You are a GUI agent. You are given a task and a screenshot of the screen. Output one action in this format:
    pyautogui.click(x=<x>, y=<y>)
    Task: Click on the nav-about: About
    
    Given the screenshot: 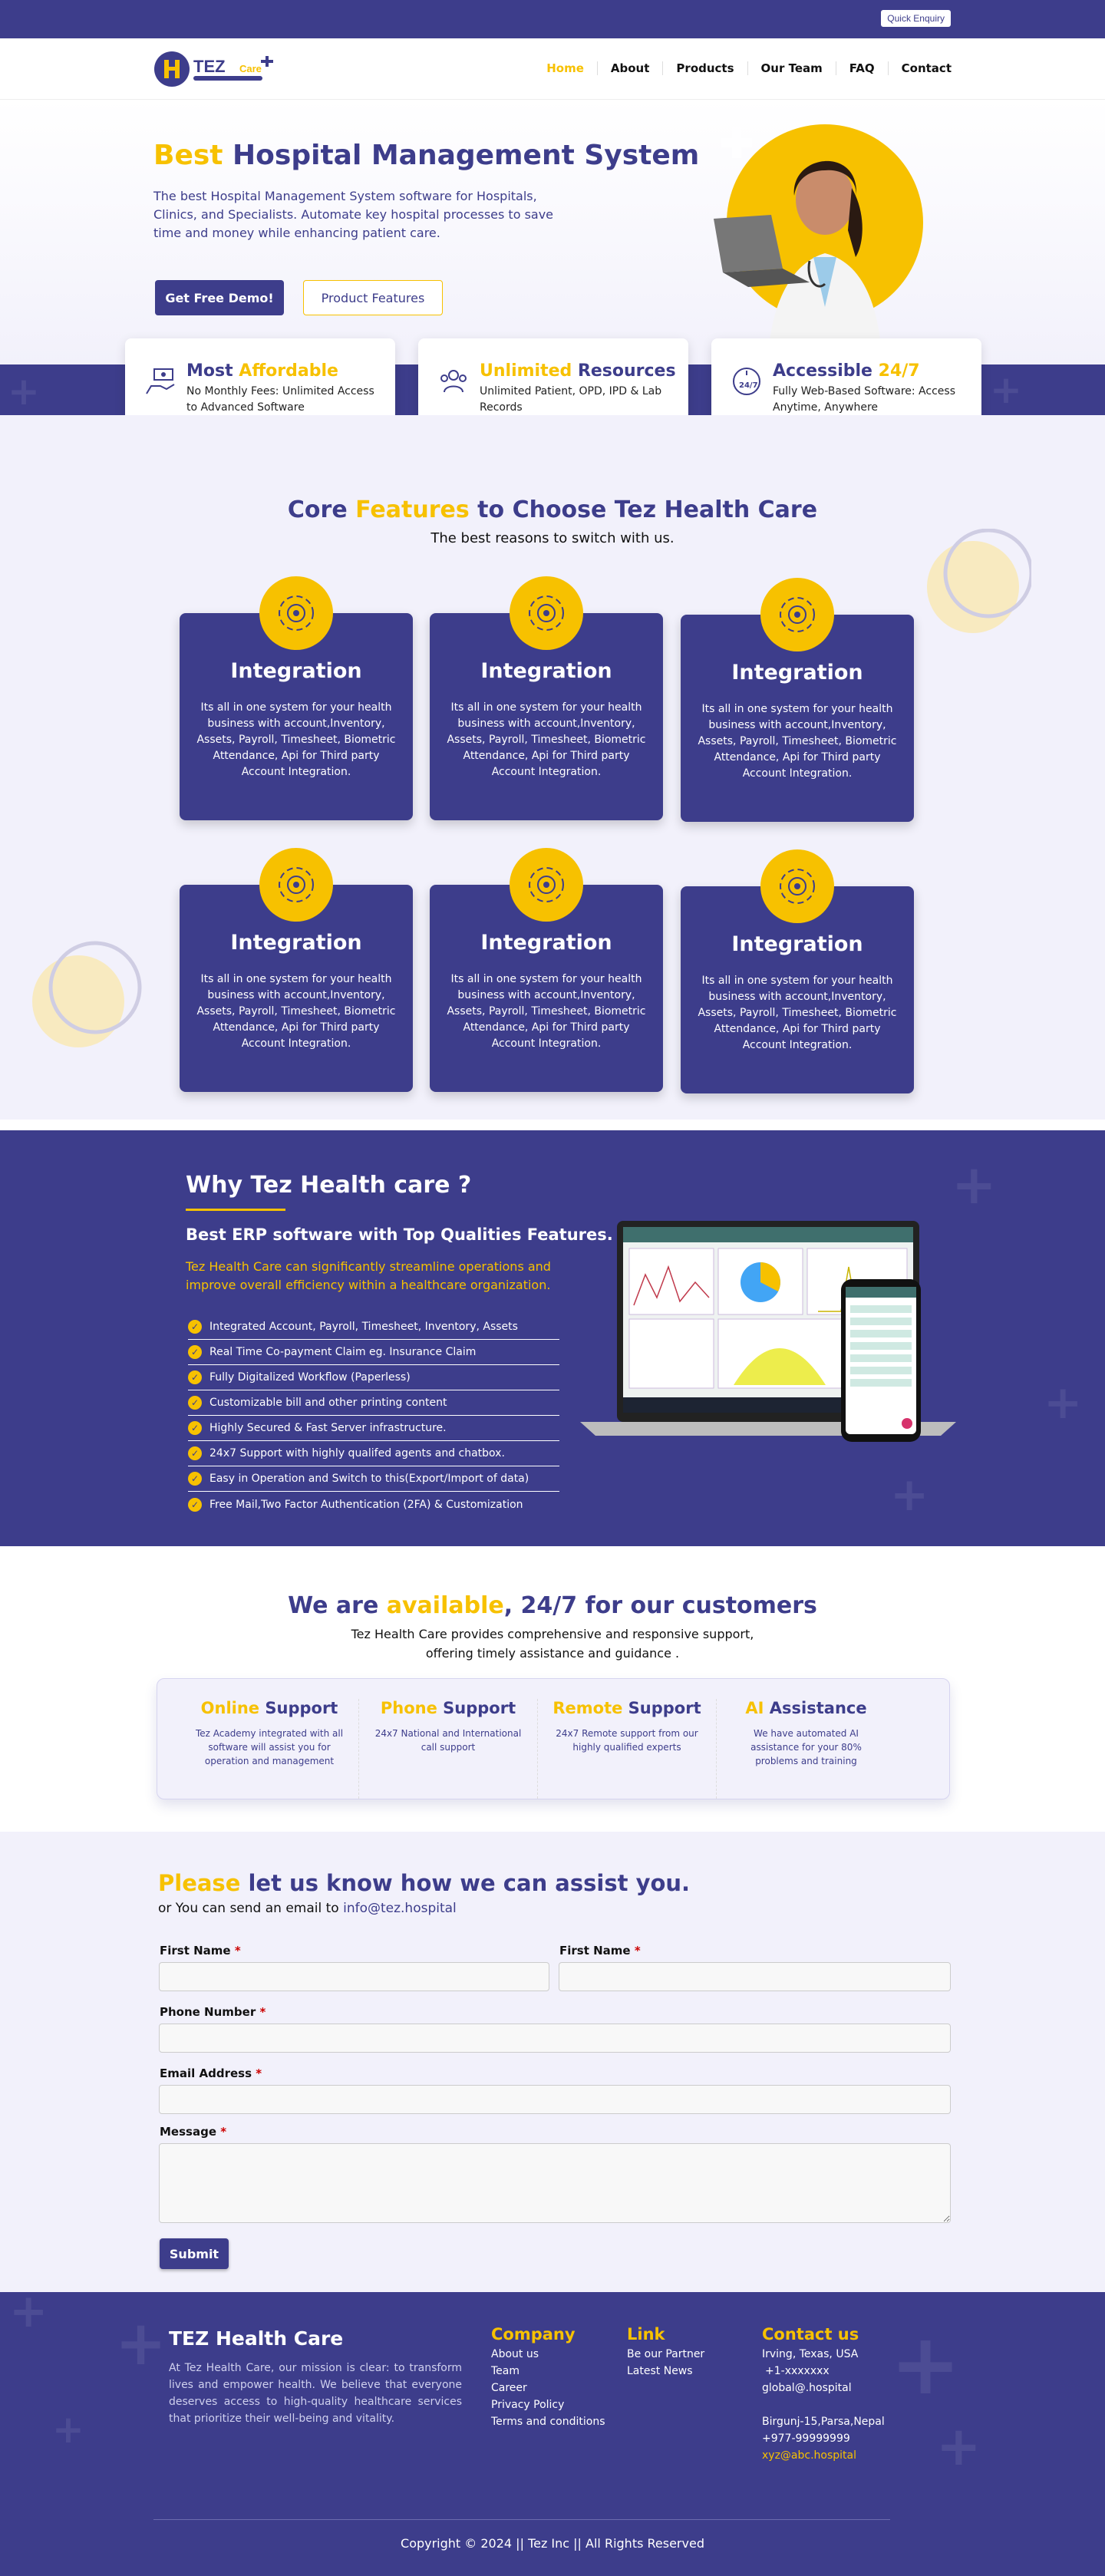 What is the action you would take?
    pyautogui.click(x=631, y=68)
    